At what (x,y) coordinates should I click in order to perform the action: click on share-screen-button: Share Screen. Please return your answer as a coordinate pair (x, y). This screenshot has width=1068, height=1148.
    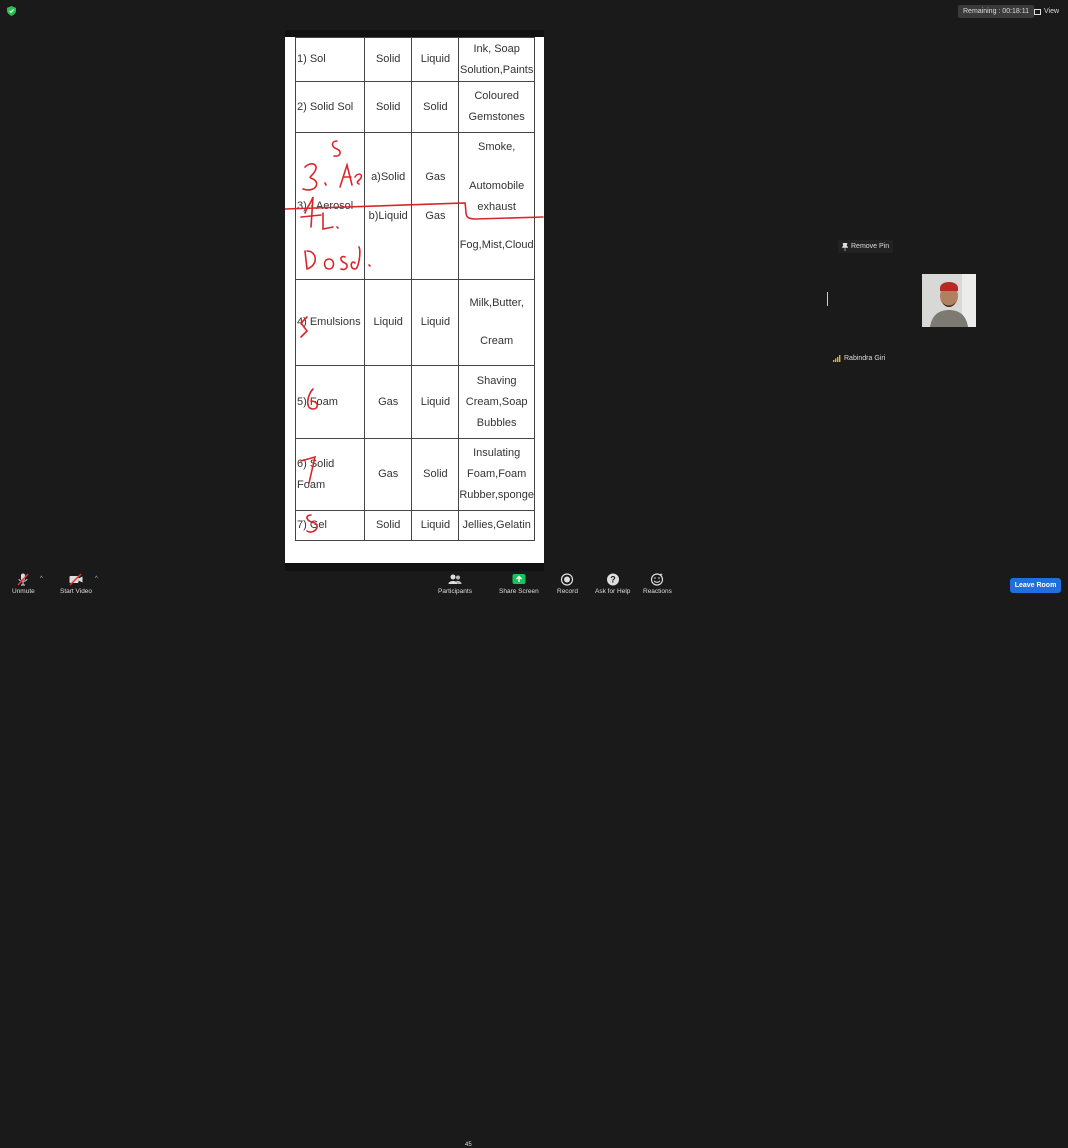
    Looking at the image, I should click on (519, 584).